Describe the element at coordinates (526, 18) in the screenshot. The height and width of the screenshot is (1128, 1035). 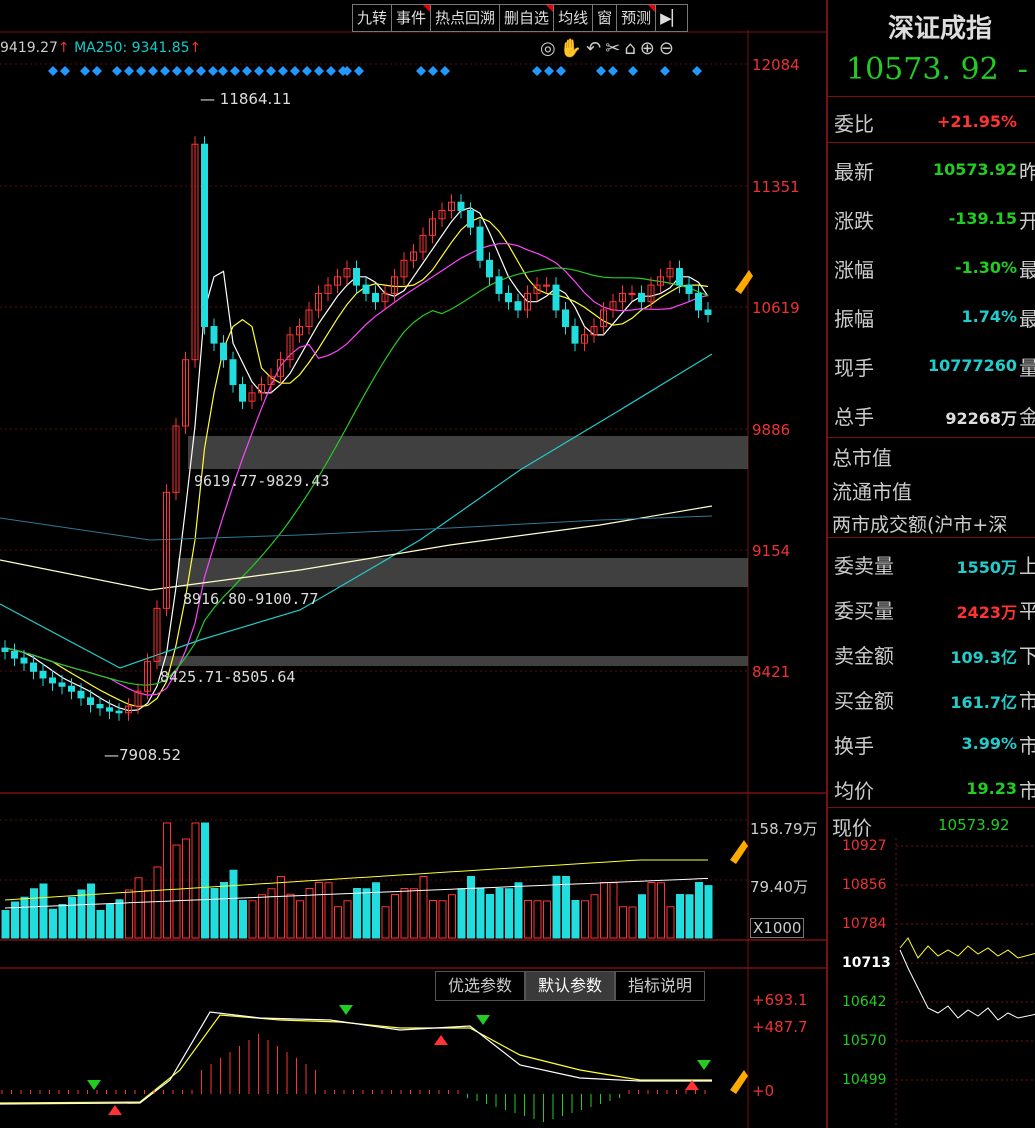
I see `toolbar-remove-watch-button: 删自选` at that location.